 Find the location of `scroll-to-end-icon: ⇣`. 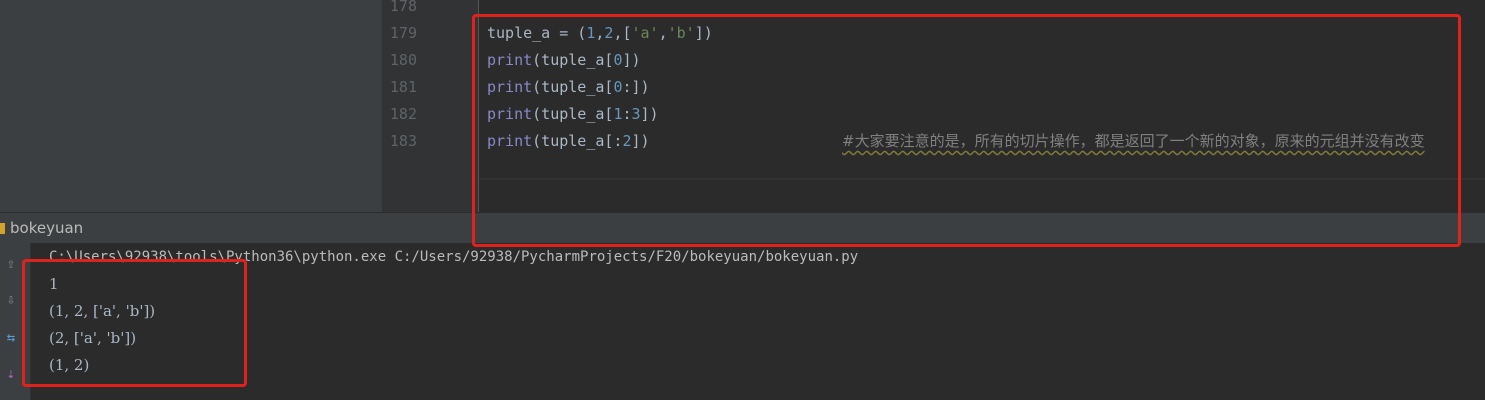

scroll-to-end-icon: ⇣ is located at coordinates (11, 374).